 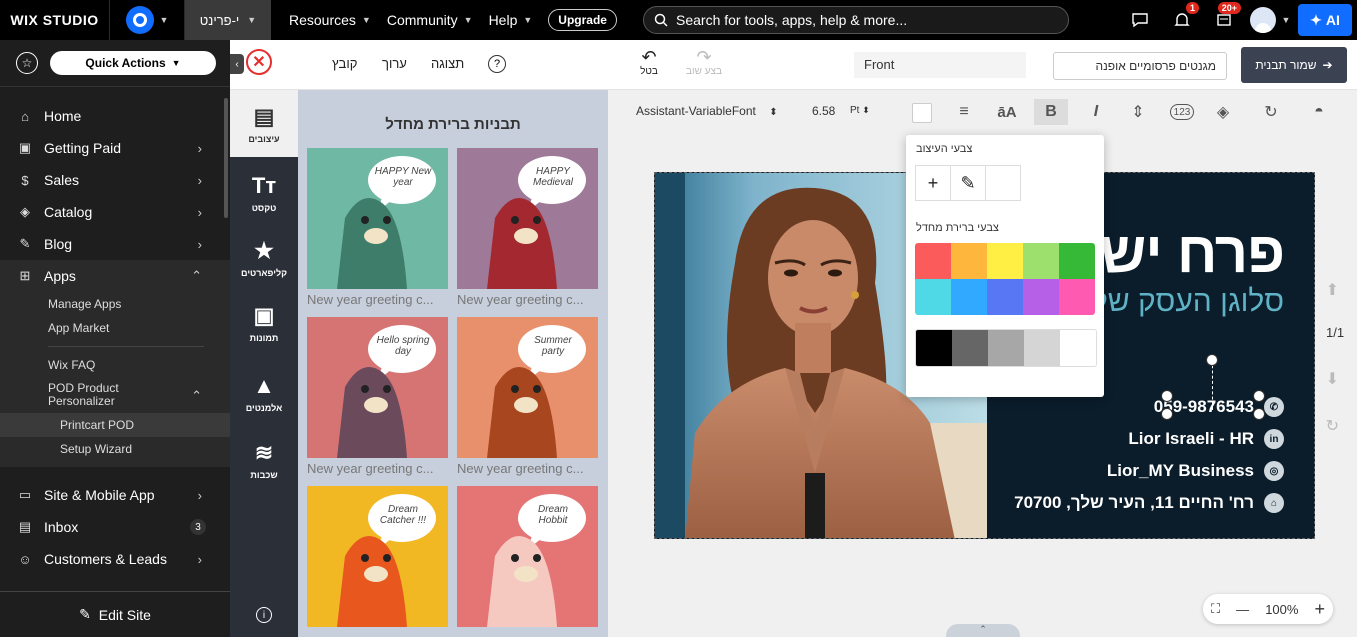 What do you see at coordinates (1223, 112) in the screenshot?
I see `fill-button: ◈` at bounding box center [1223, 112].